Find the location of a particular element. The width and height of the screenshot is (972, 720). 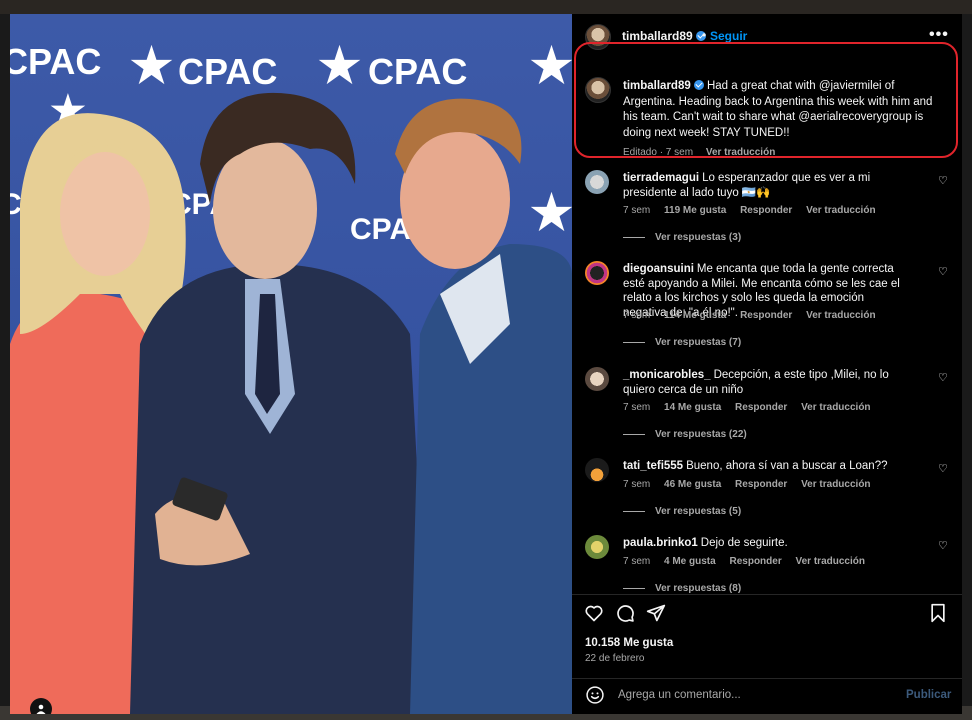

backdrop-logo-3: CPAC is located at coordinates (55, 61).